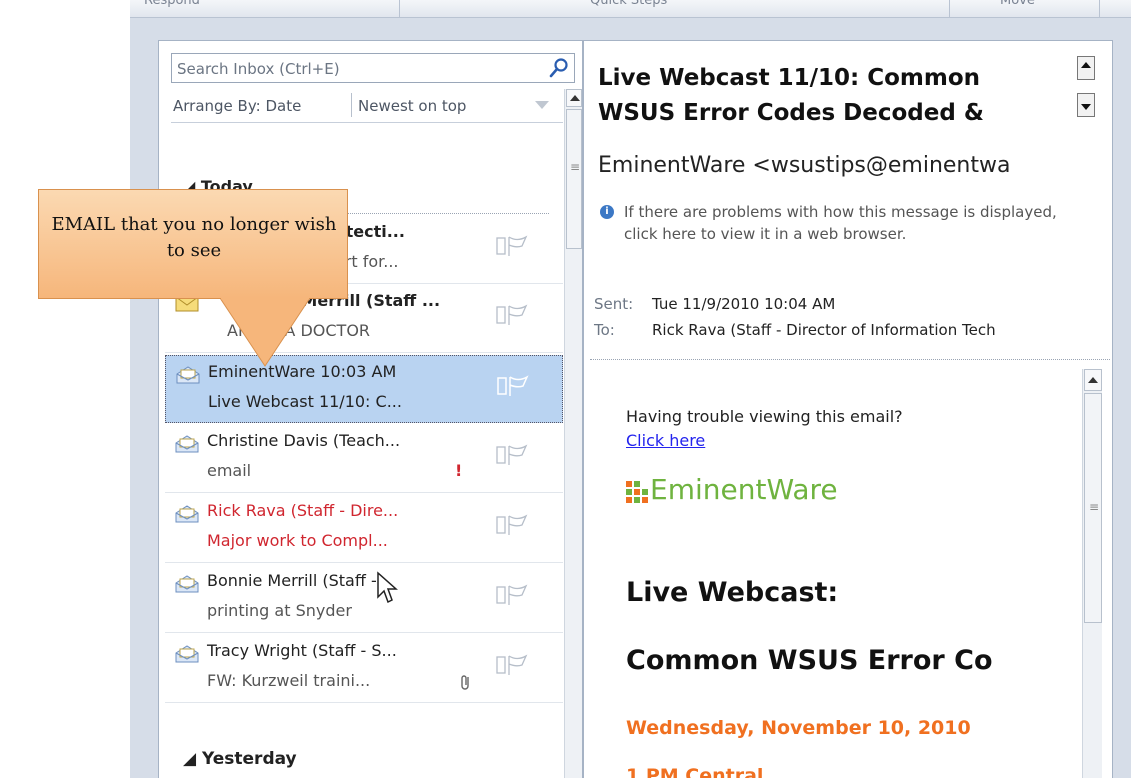 Image resolution: width=1131 pixels, height=778 pixels. What do you see at coordinates (249, 759) in the screenshot?
I see `group-label: Yesterday` at bounding box center [249, 759].